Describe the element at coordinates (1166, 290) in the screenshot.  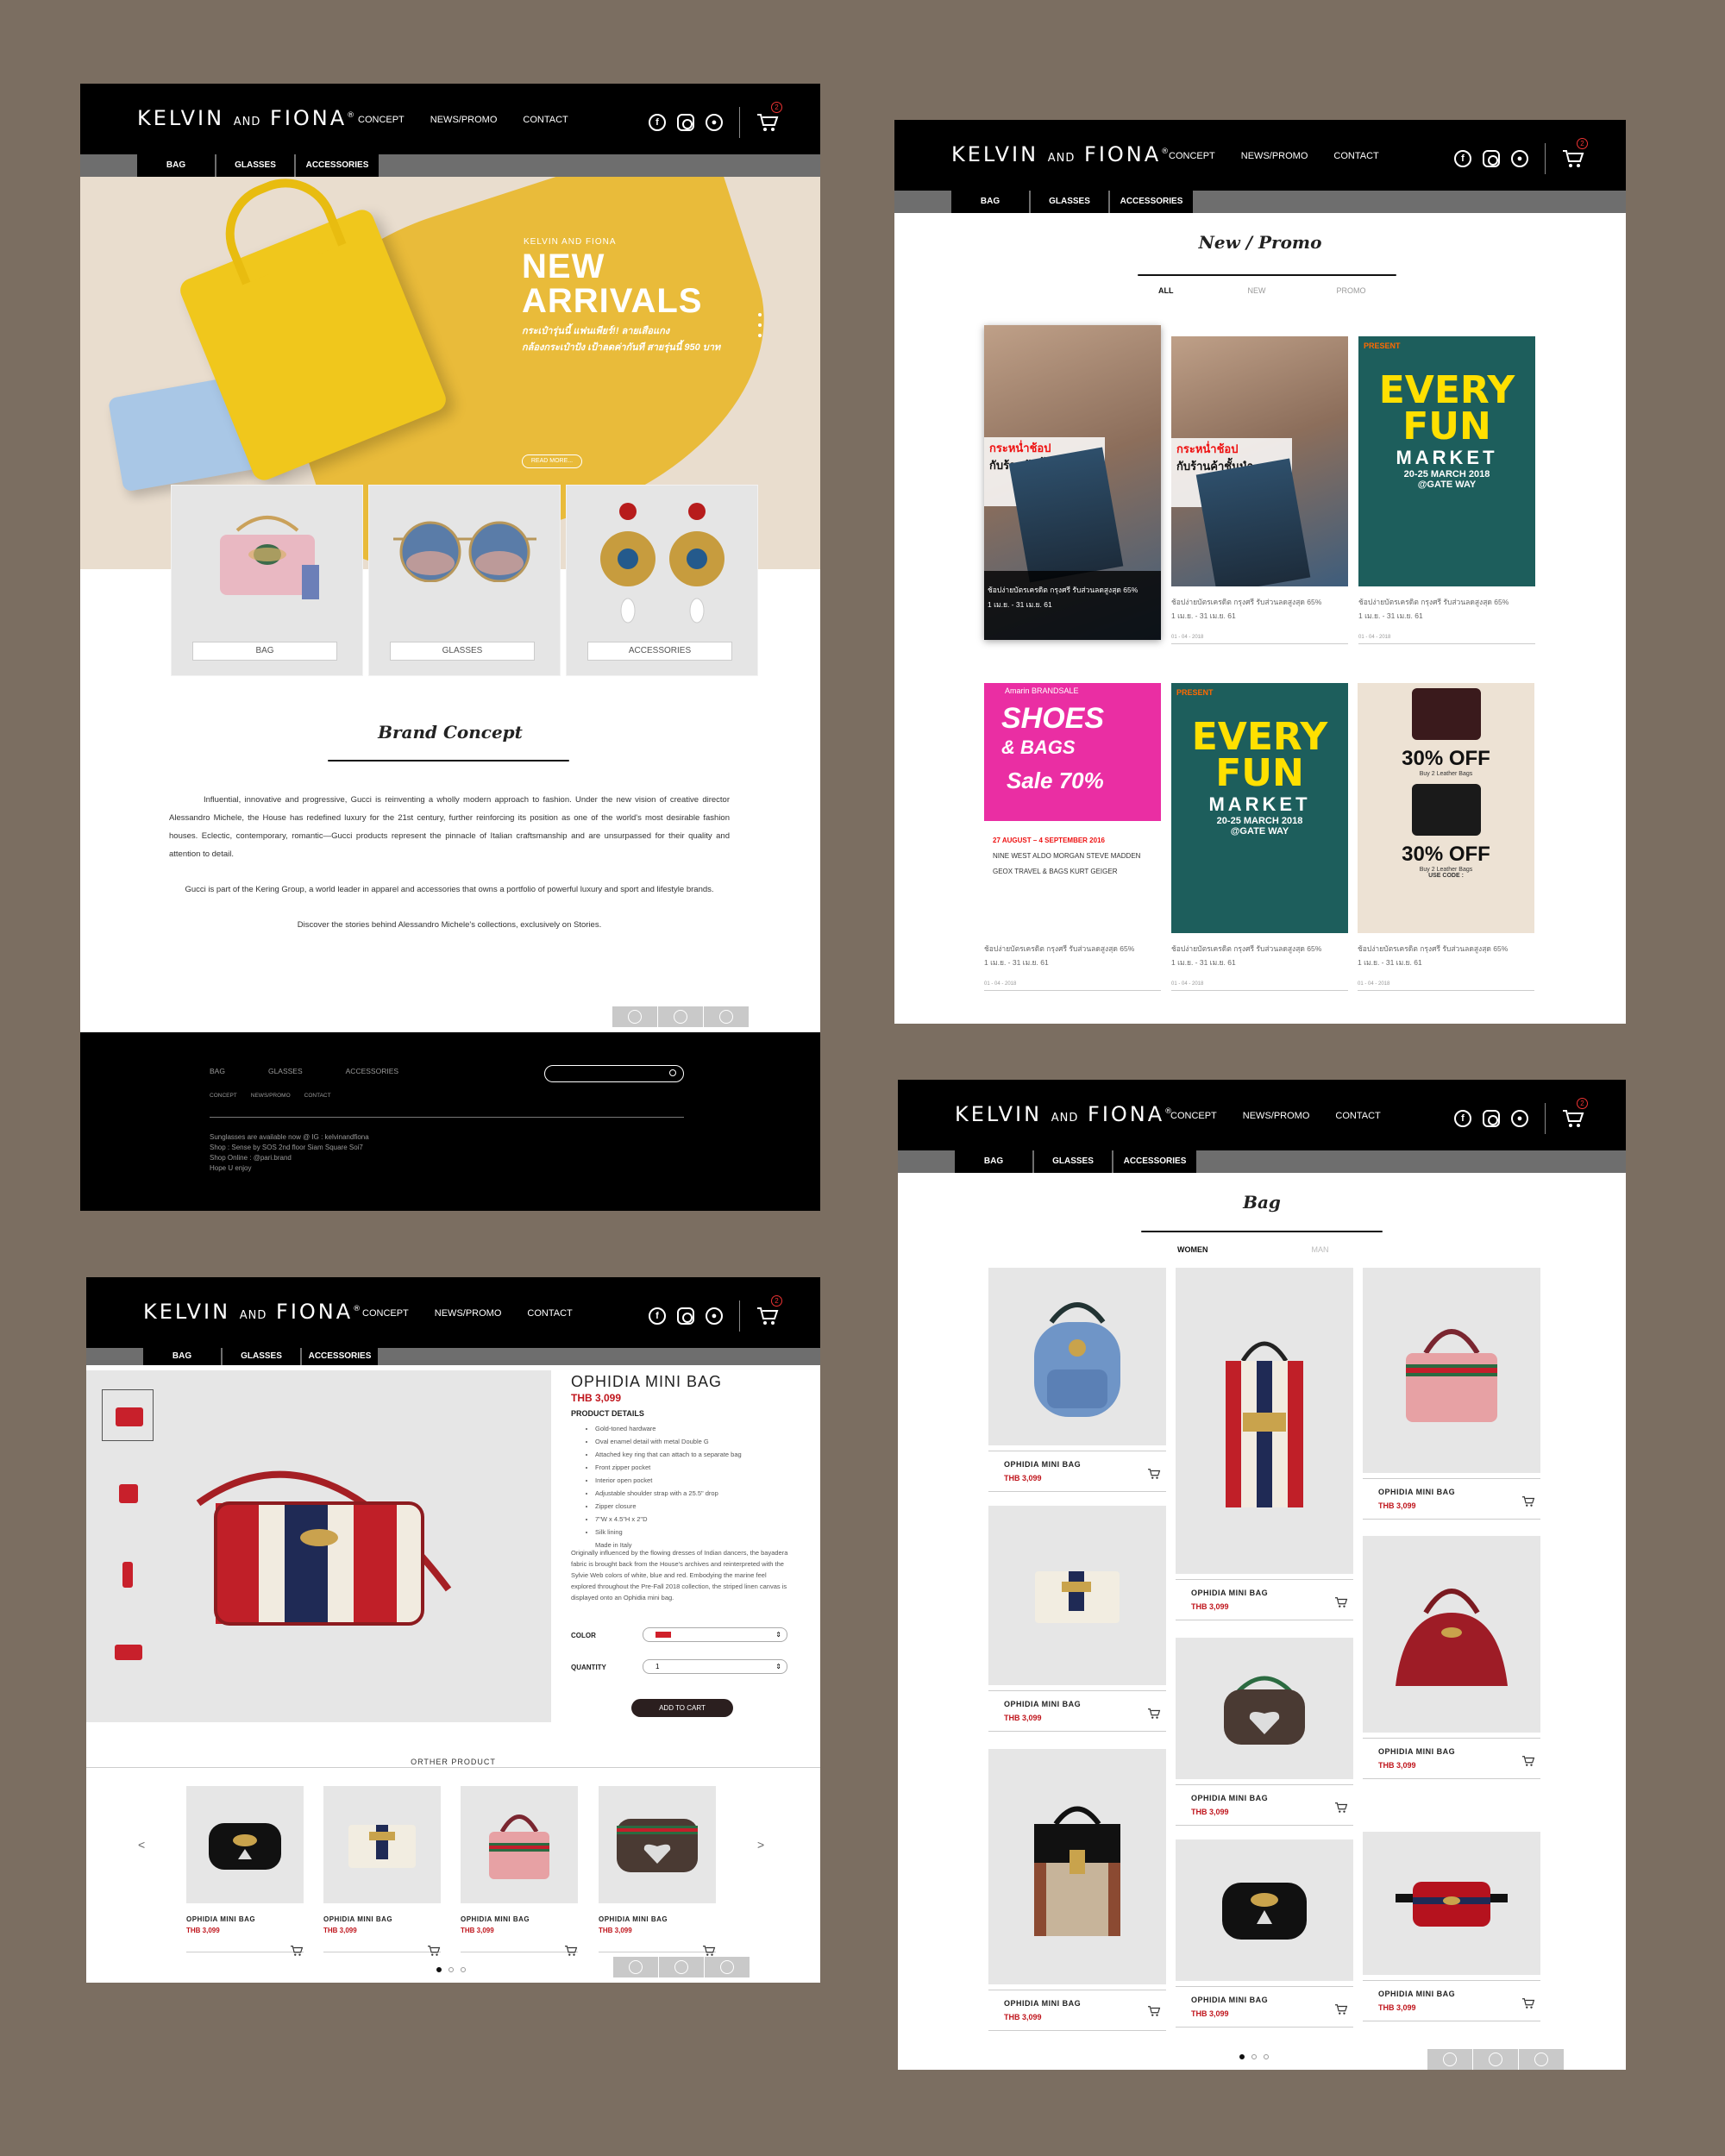
I see `filter-tab-all: ALL` at that location.